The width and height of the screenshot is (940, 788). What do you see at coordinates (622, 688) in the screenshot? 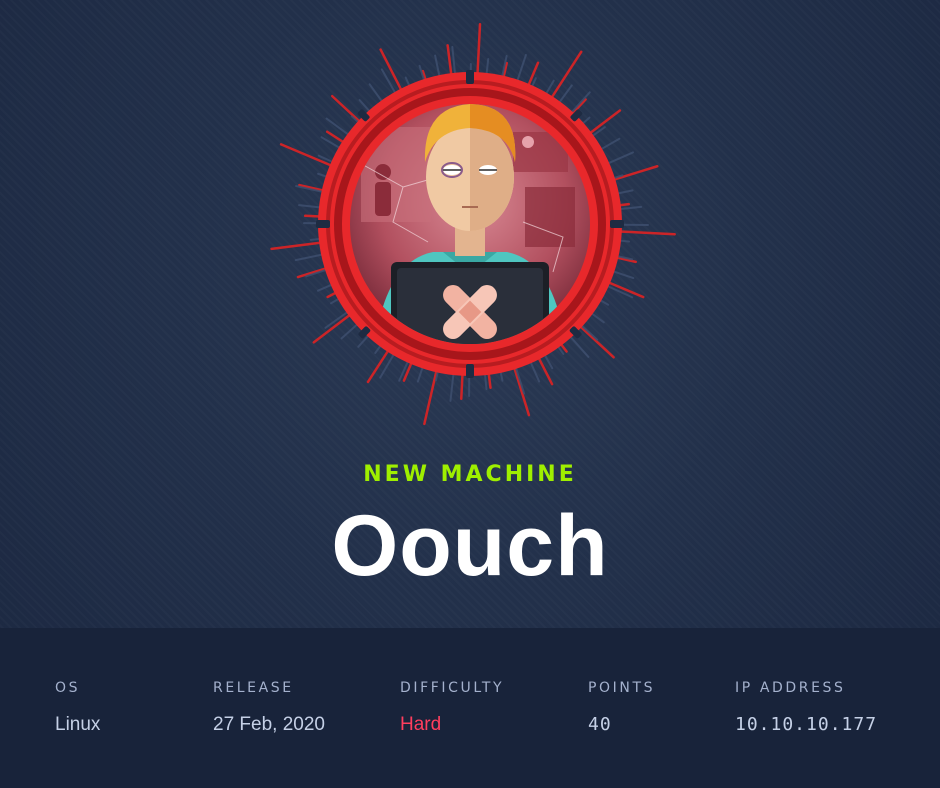
I see `points-label: POINTS` at bounding box center [622, 688].